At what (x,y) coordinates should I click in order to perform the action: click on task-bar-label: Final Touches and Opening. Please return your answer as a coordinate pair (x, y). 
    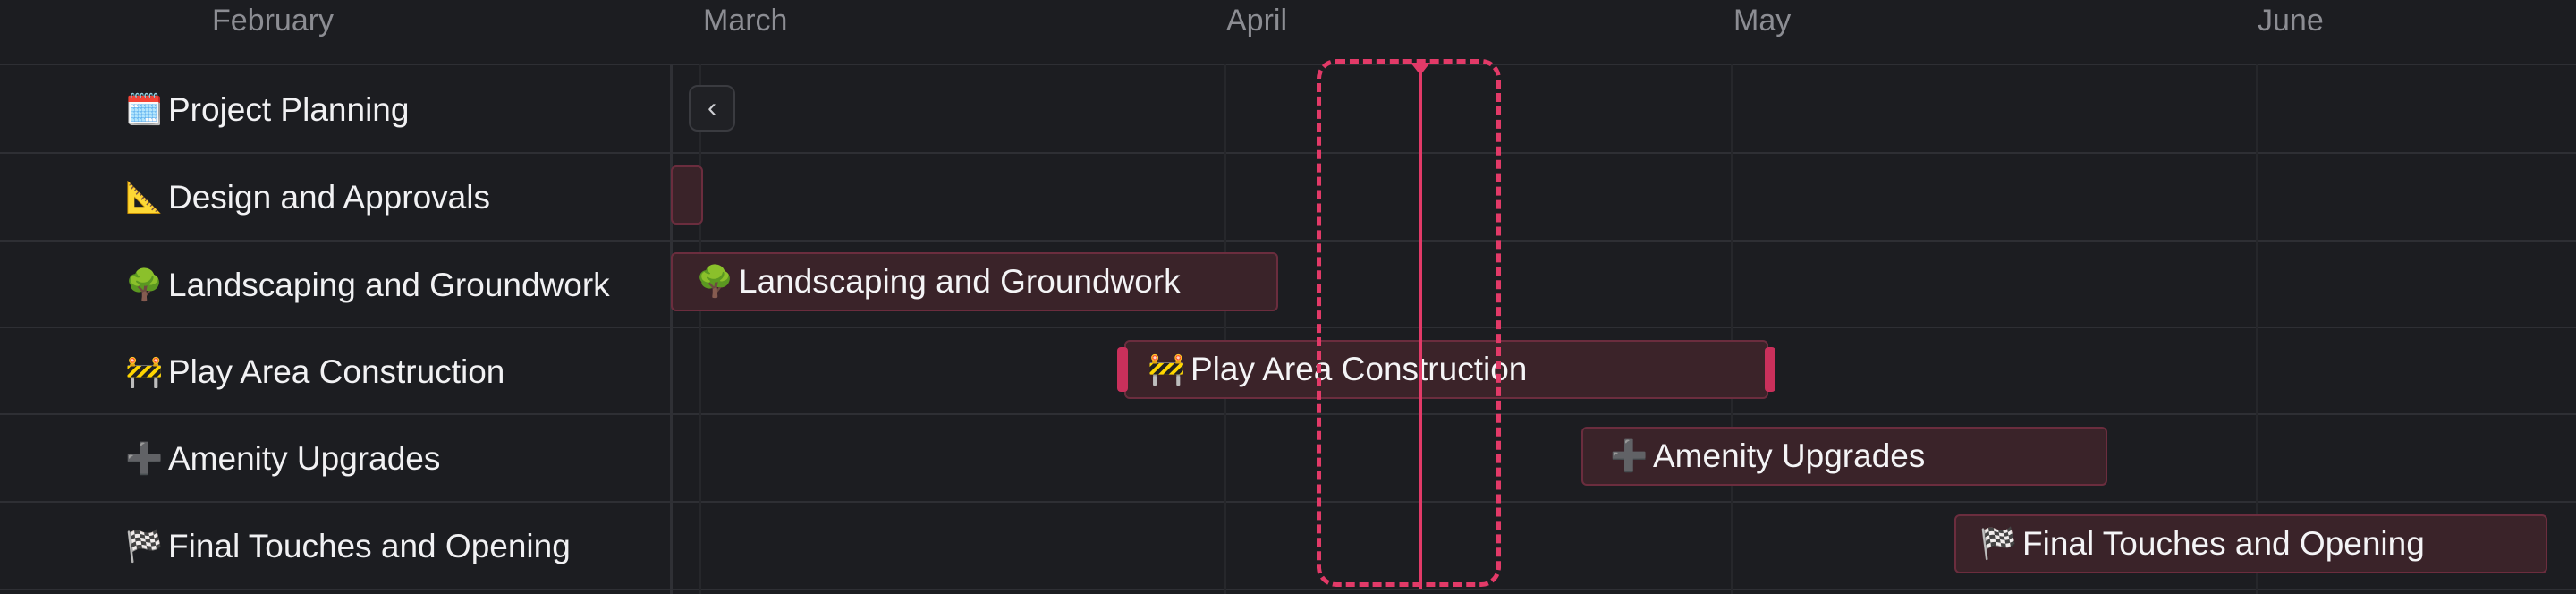
    Looking at the image, I should click on (2223, 543).